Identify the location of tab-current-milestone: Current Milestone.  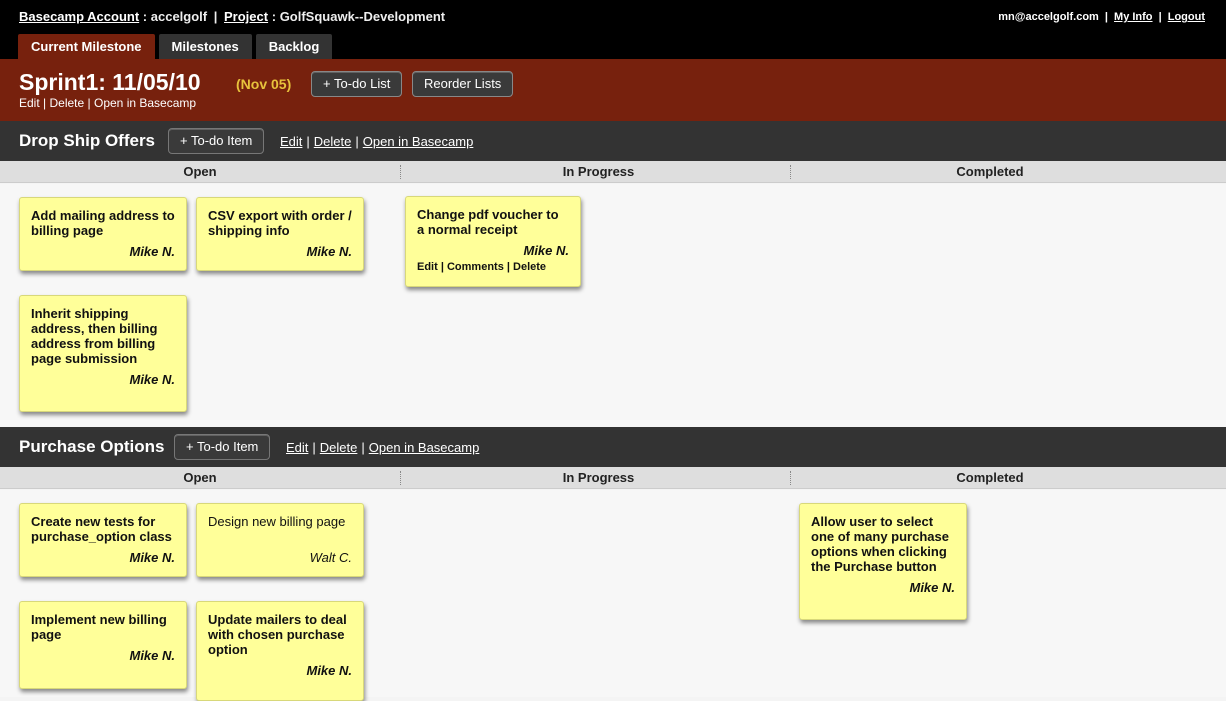
(86, 46).